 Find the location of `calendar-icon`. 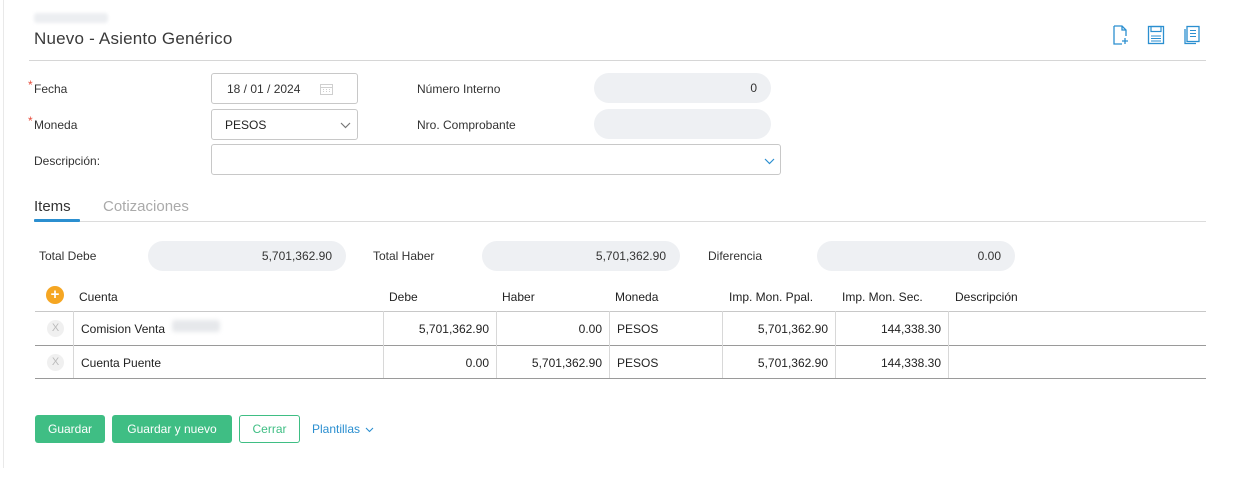

calendar-icon is located at coordinates (326, 89).